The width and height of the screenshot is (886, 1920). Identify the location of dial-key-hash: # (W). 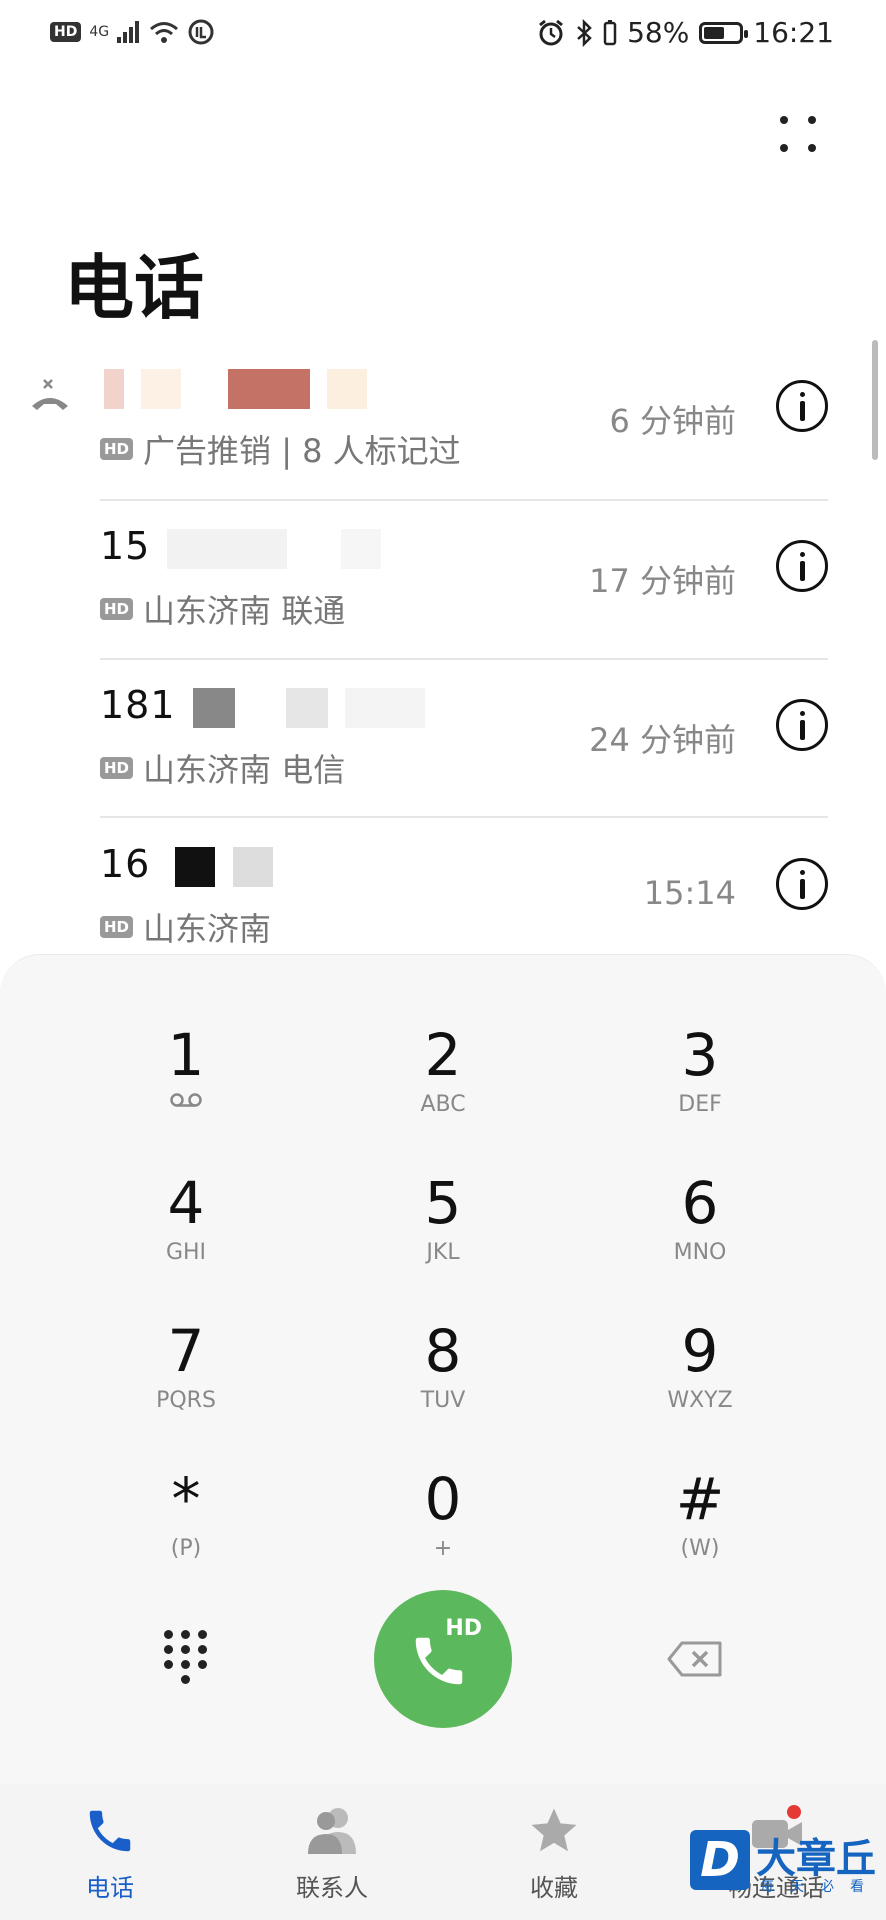
(700, 1531).